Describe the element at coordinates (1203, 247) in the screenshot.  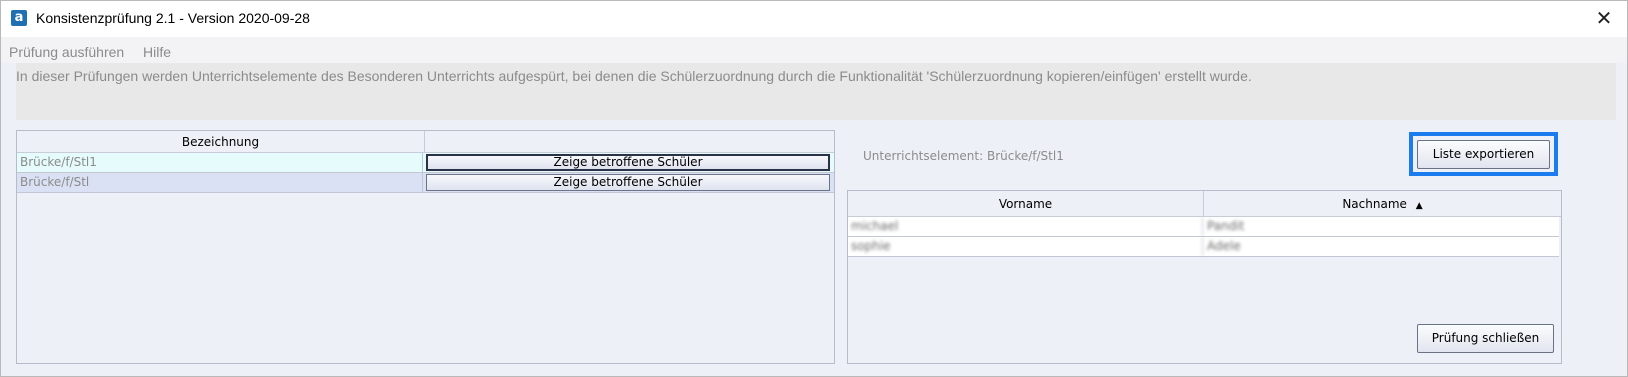
I see `table-row: sophie Adele` at that location.